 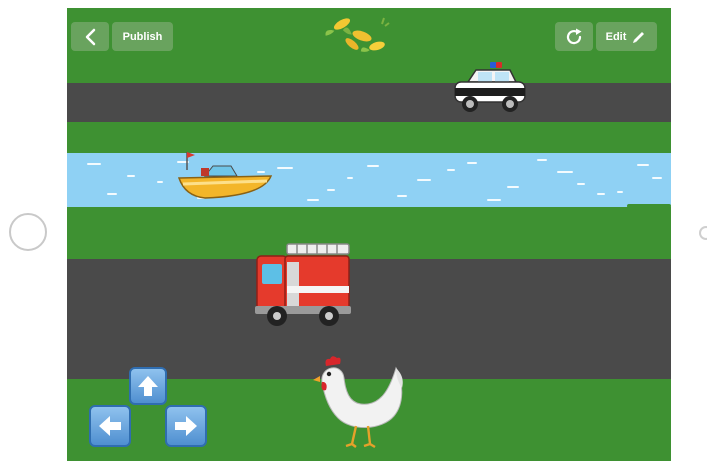 What do you see at coordinates (357, 34) in the screenshot?
I see `corn-icon` at bounding box center [357, 34].